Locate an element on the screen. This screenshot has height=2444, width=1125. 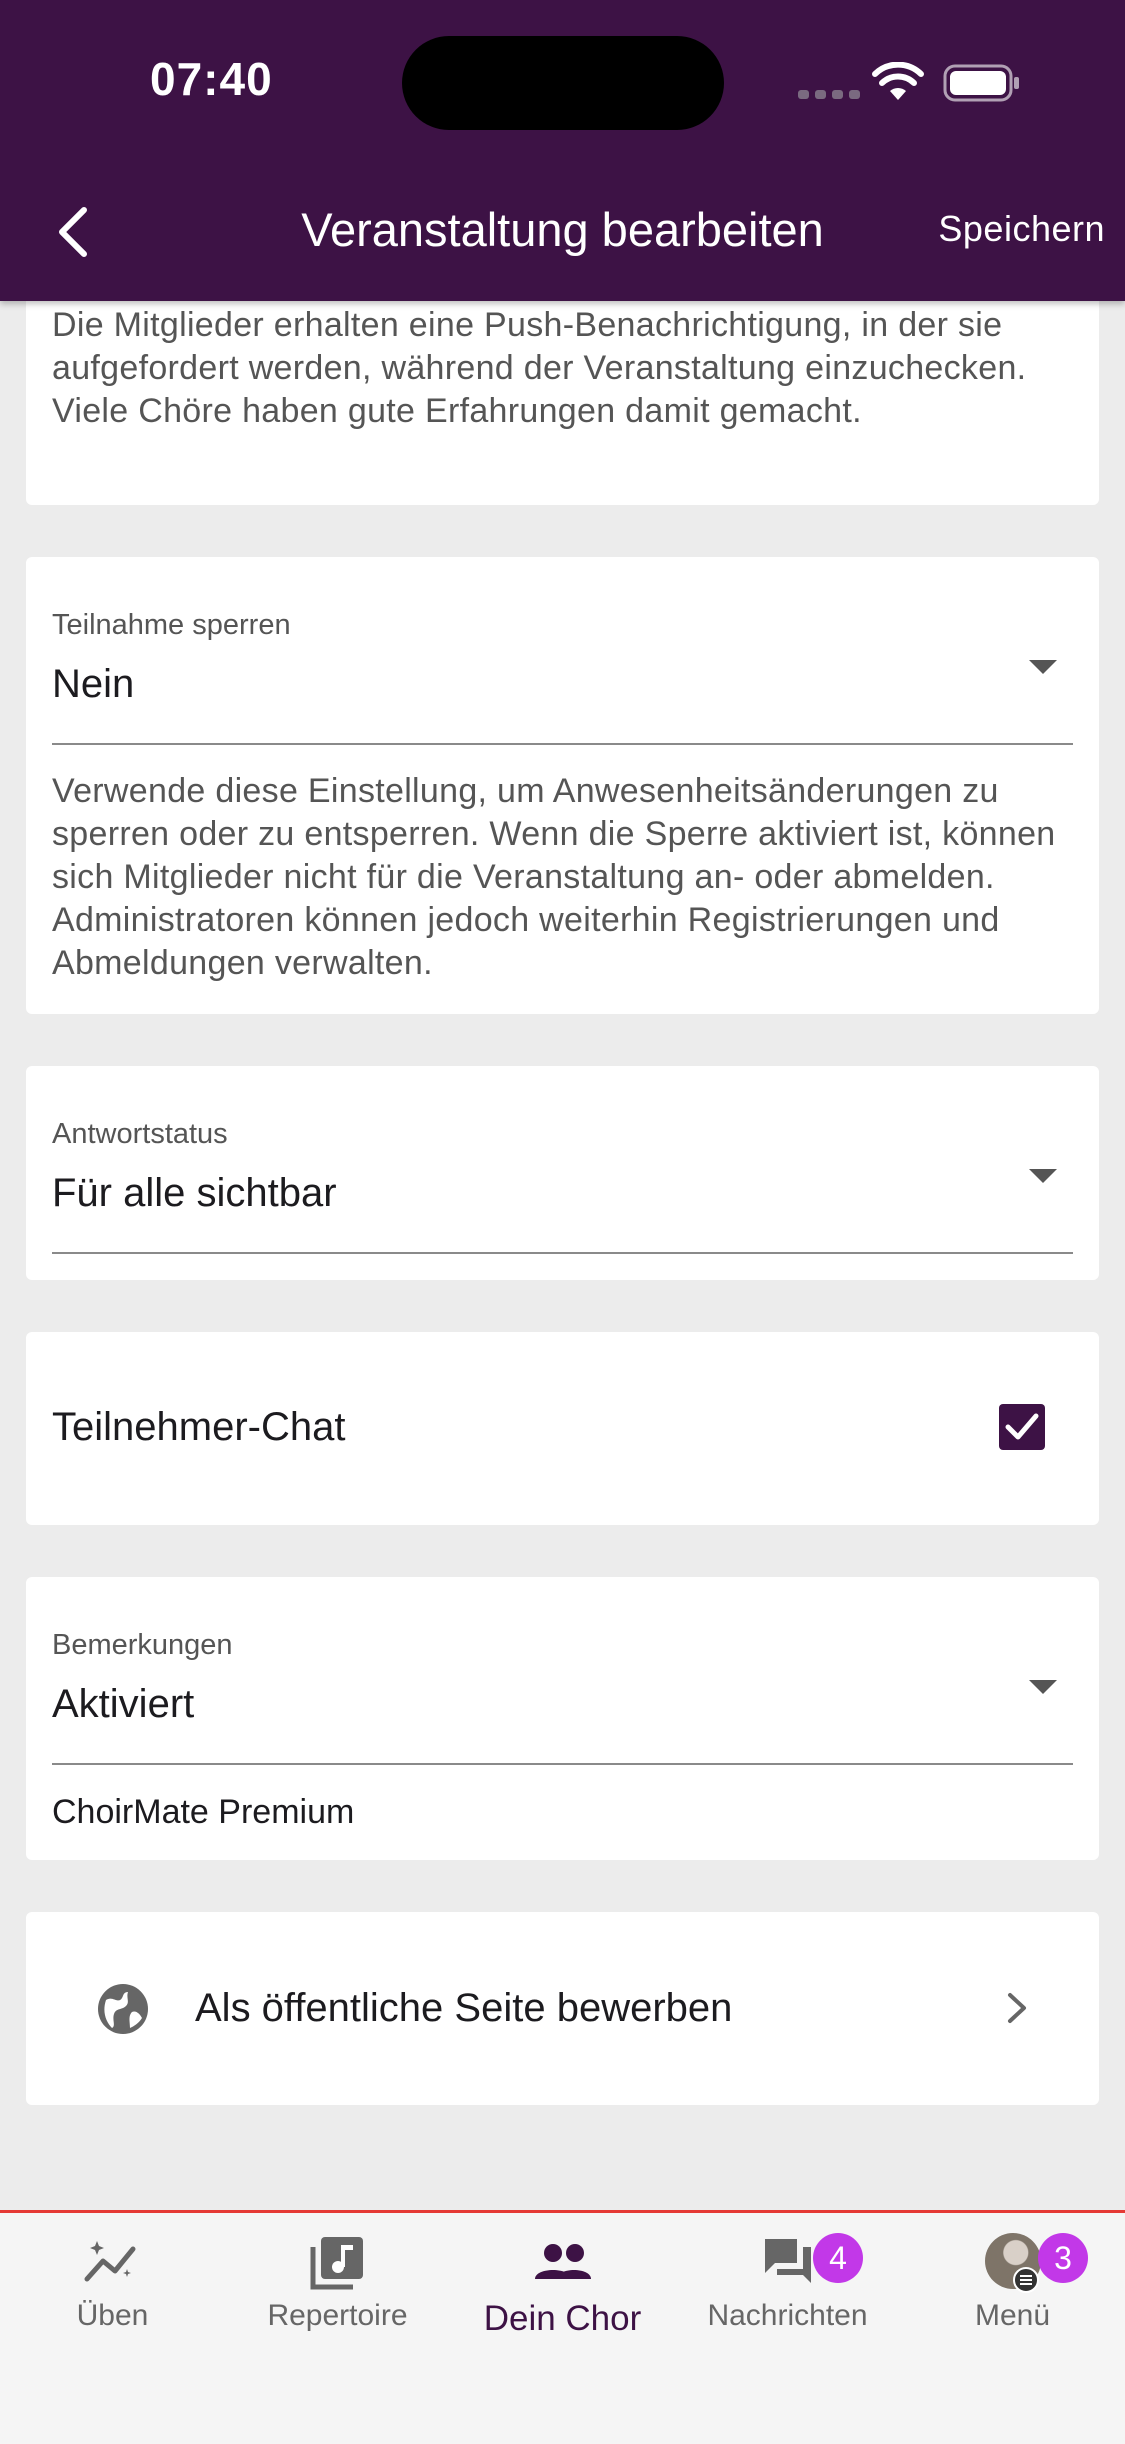
bottom-navigation: Üben Repertoire Dein Chor 4 Nachrichten is located at coordinates (562, 2327).